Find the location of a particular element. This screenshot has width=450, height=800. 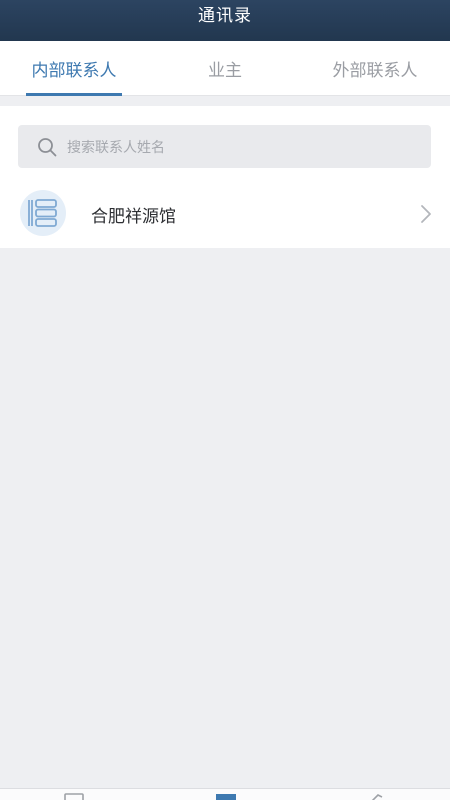

server-stack-icon is located at coordinates (42, 213).